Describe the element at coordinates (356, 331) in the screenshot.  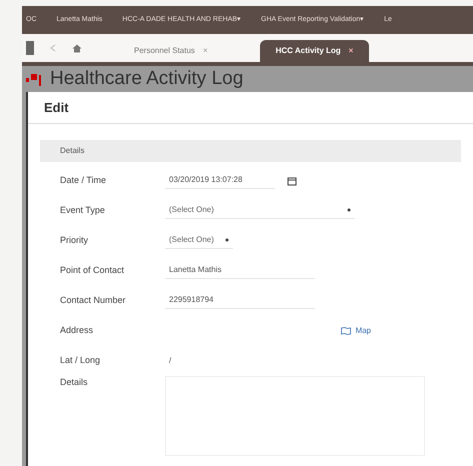
I see `map-link: Map` at that location.